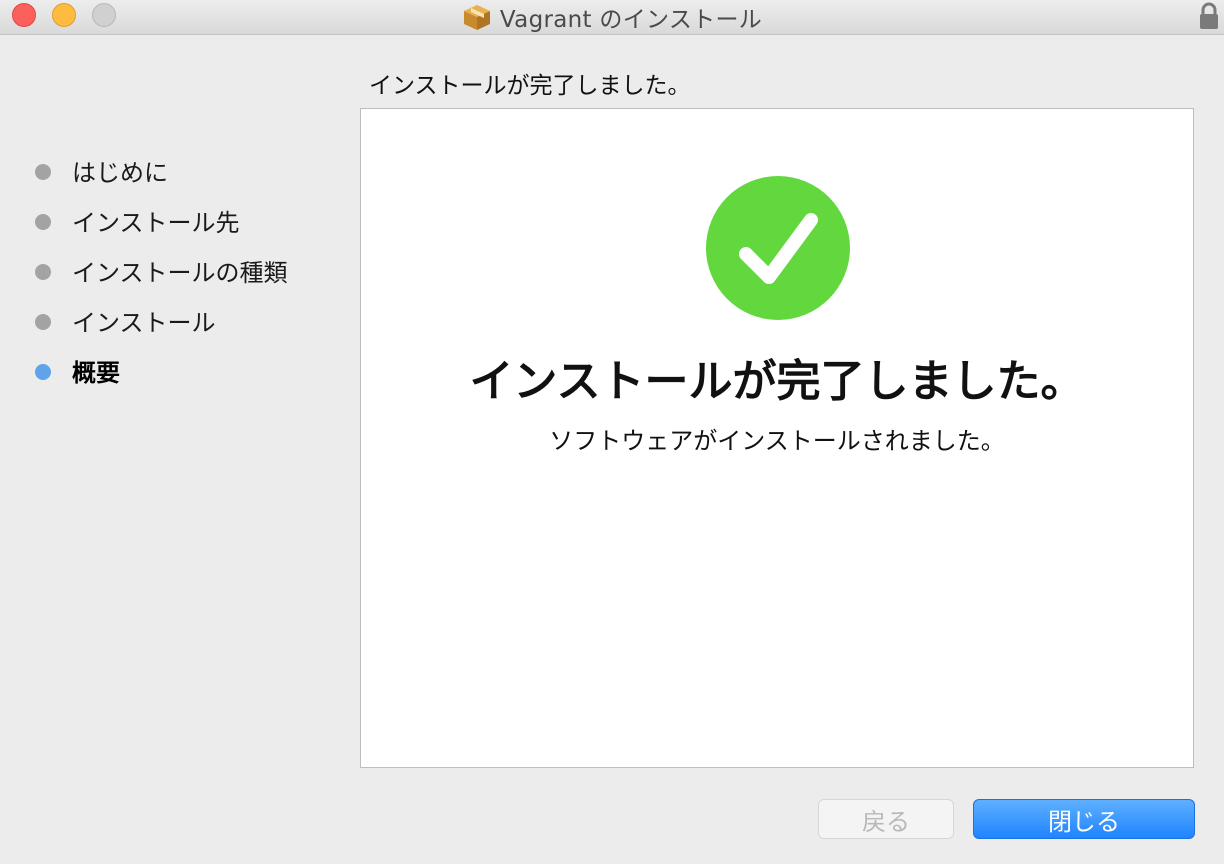  What do you see at coordinates (180, 273) in the screenshot?
I see `step-label: インストールの種類` at bounding box center [180, 273].